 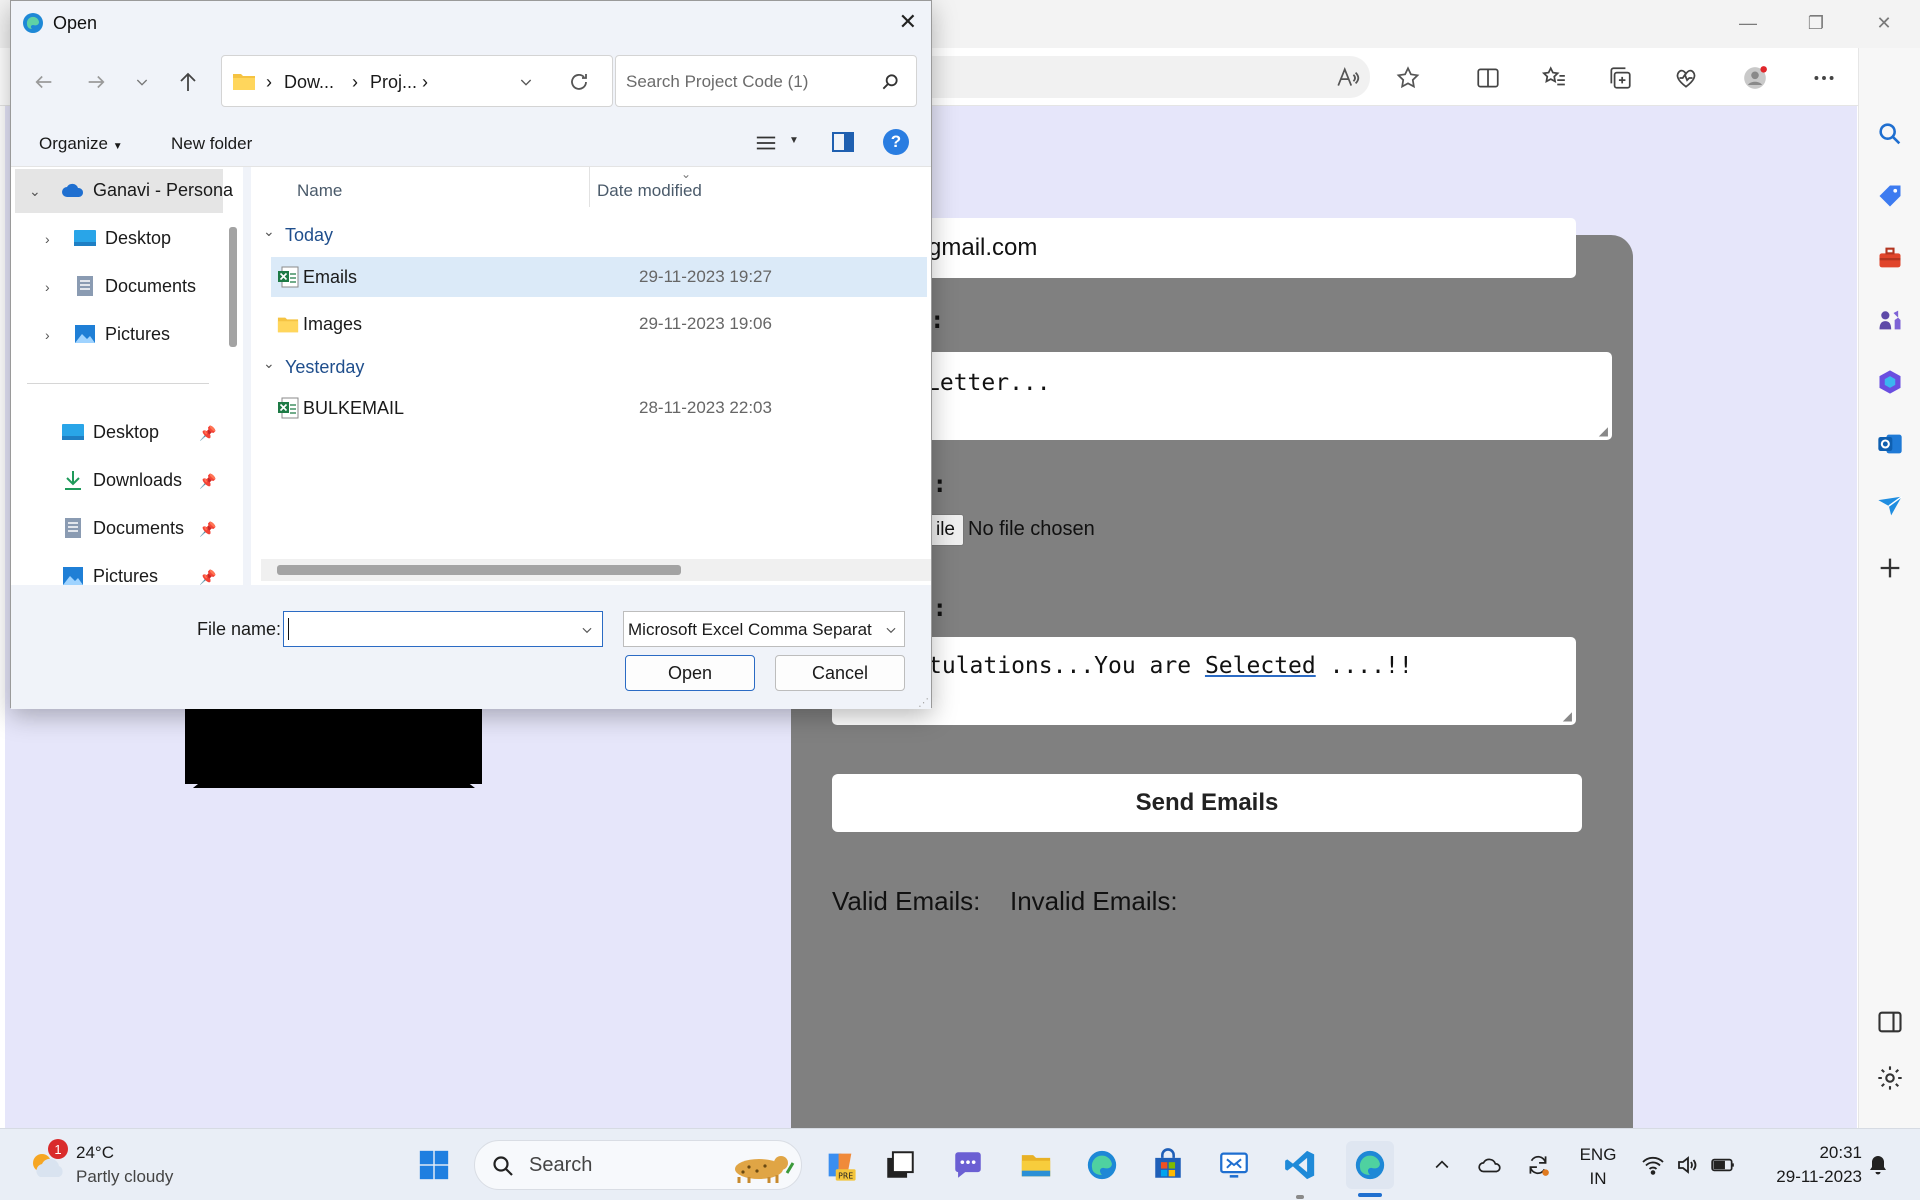 What do you see at coordinates (188, 82) in the screenshot?
I see `up-arrow-icon` at bounding box center [188, 82].